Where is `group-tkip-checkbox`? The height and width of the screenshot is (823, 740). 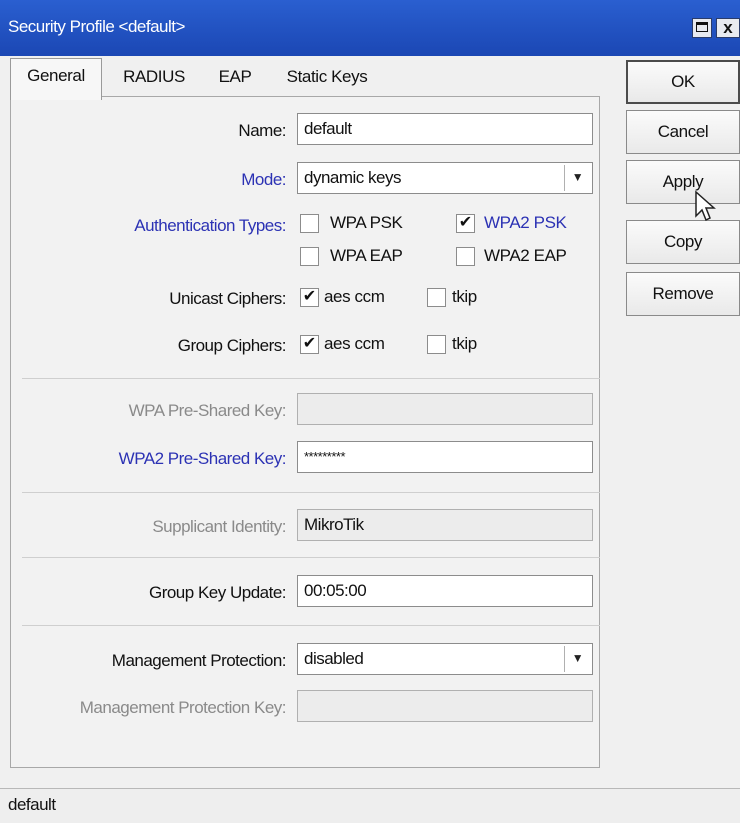
group-tkip-checkbox is located at coordinates (436, 344).